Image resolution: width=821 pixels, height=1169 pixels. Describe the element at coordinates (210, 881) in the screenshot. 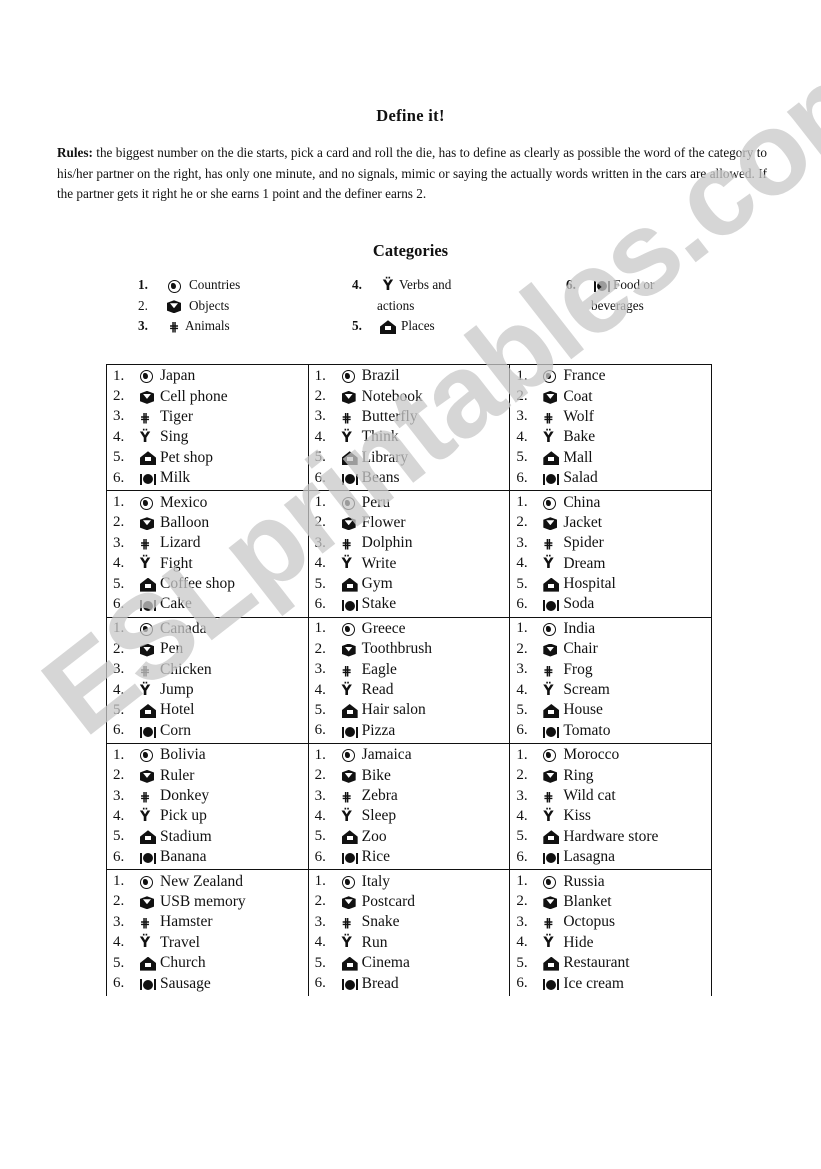

I see `card-item: 1. New Zealand` at that location.